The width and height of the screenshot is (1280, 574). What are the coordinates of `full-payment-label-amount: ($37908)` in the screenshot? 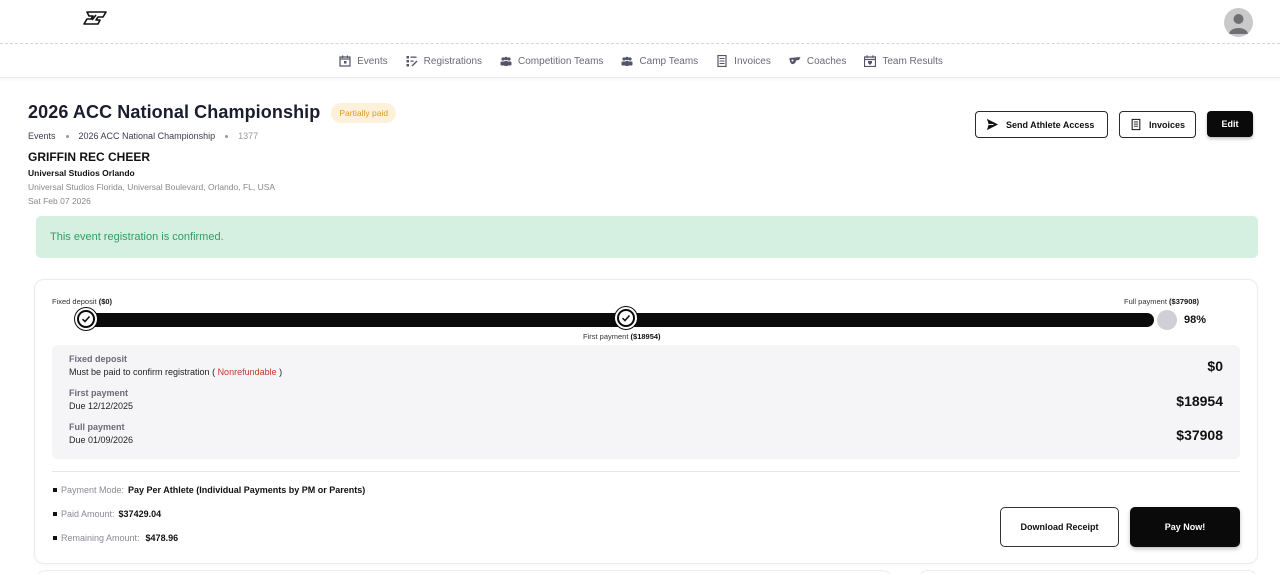 It's located at (1184, 301).